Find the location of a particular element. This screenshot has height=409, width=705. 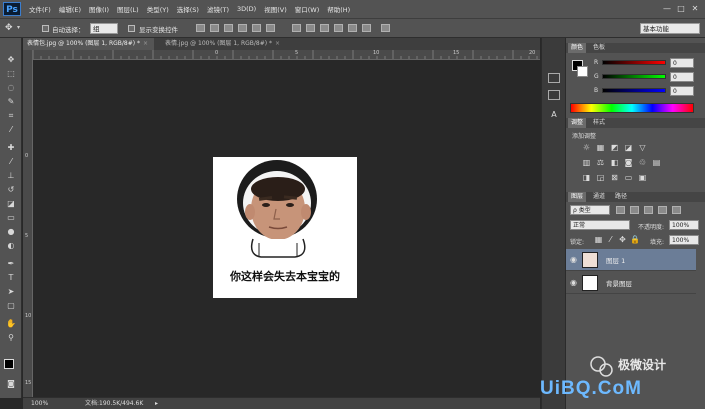

workspace-dropdown: 基本功能 is located at coordinates (670, 28).